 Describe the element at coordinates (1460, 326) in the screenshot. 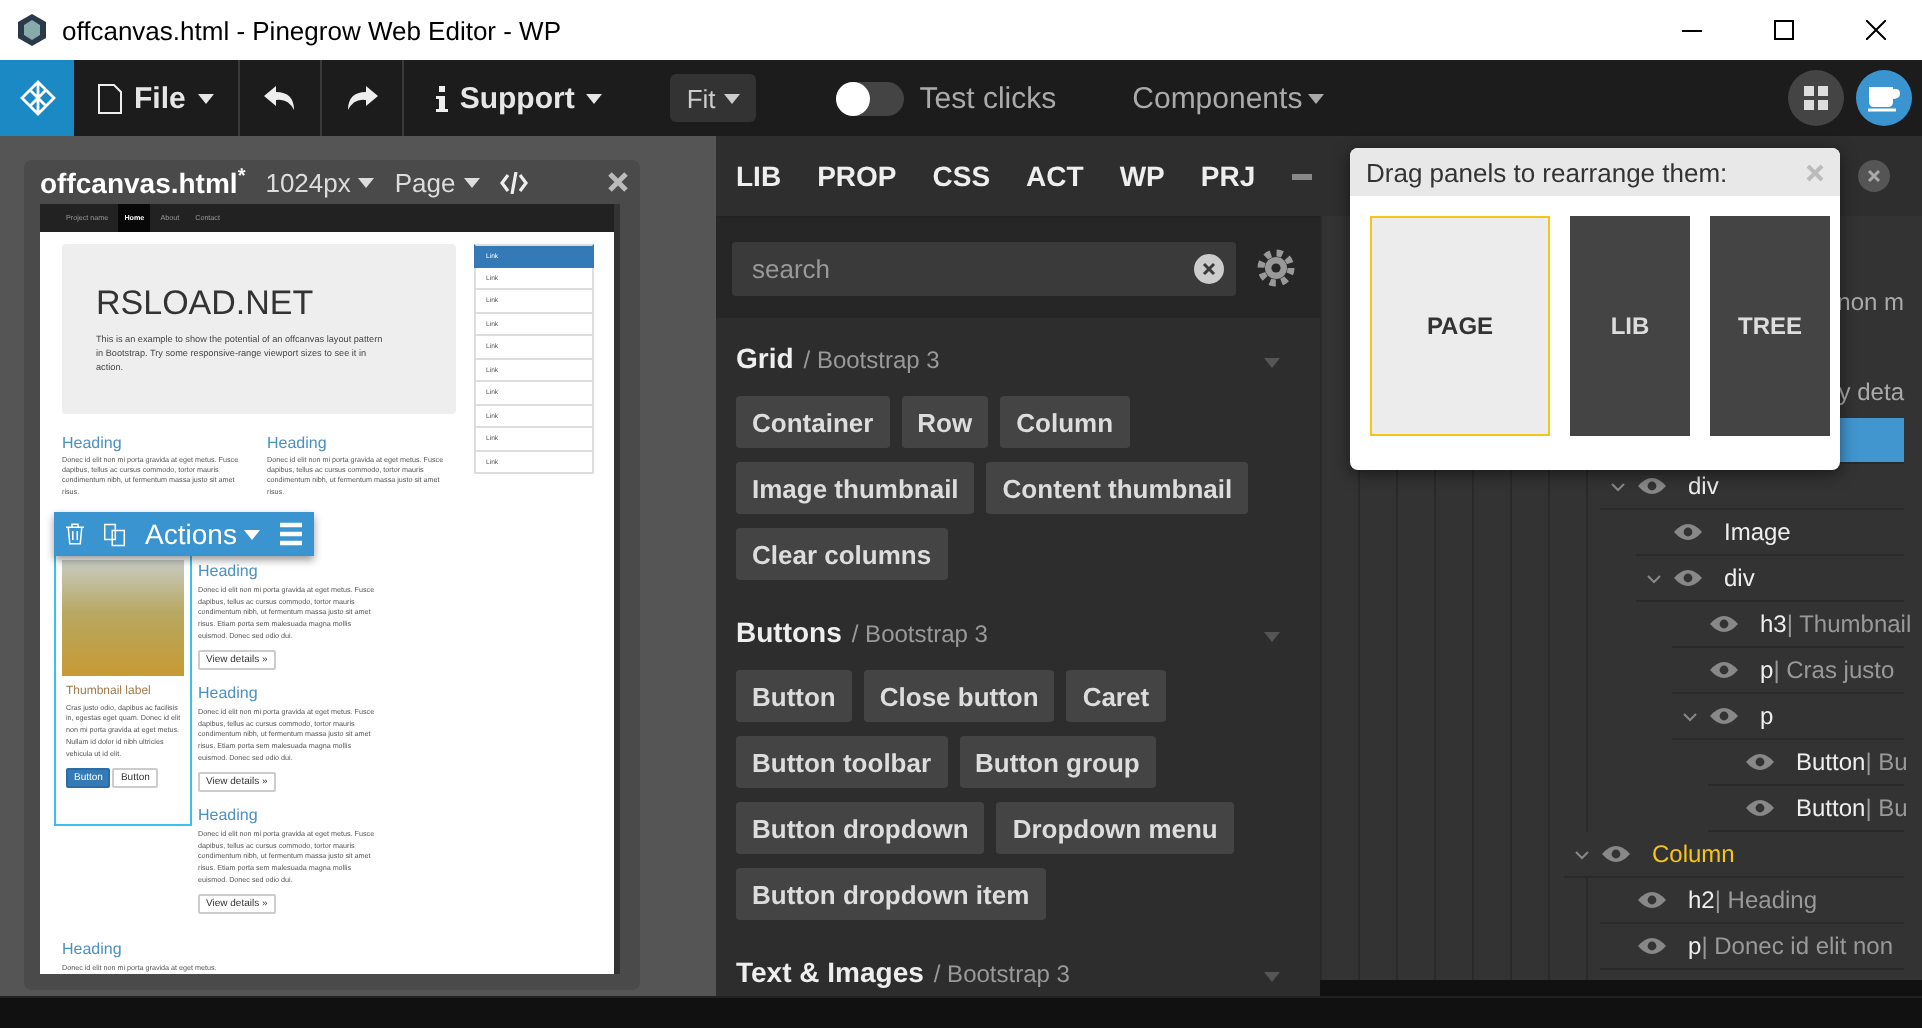

I see `panel-tile: PAGE` at that location.